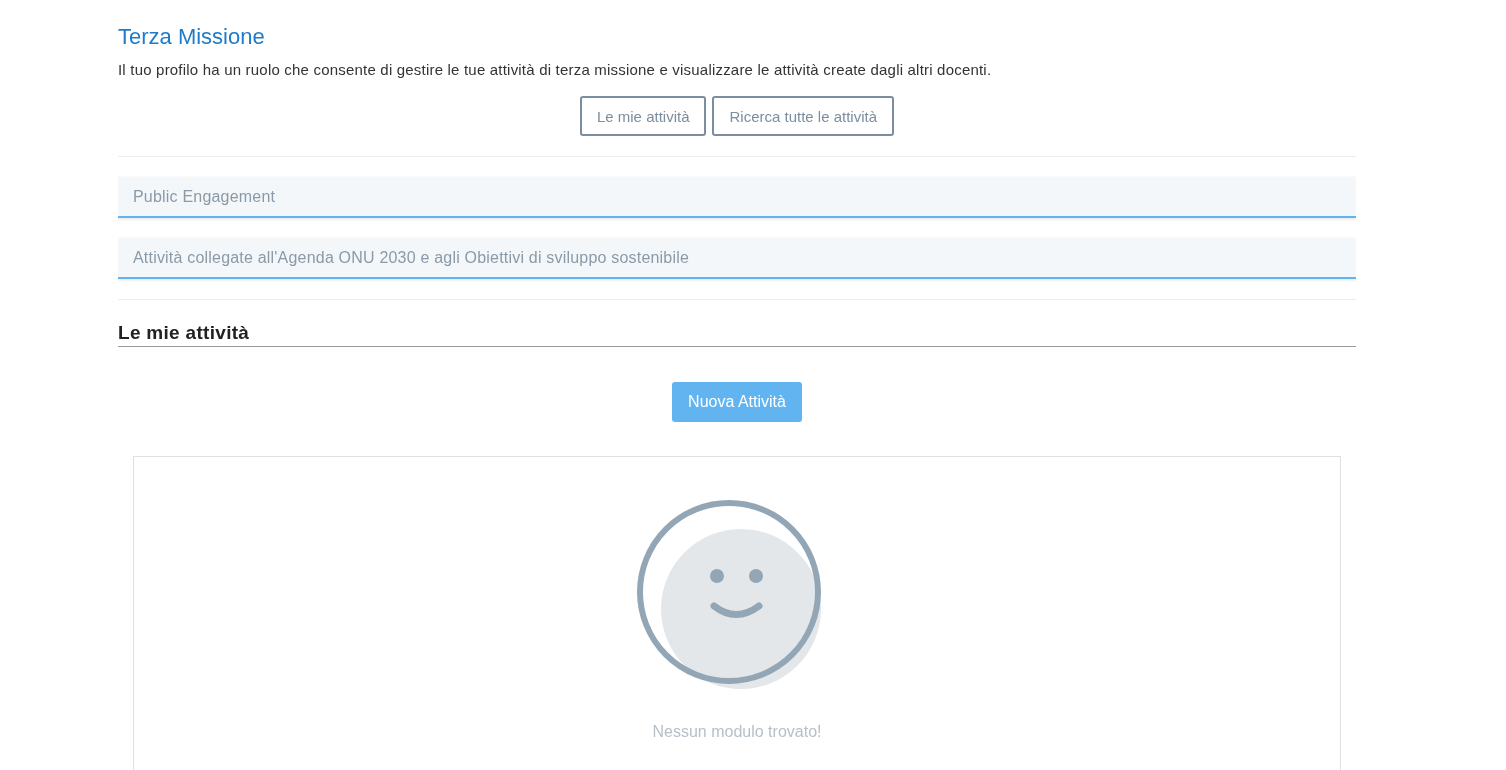  What do you see at coordinates (555, 70) in the screenshot?
I see `description-text: Il tuo profilo ha un ruolo che consente di gestire le tue attività di terza missione e visualizzare le attività create dagli altri docenti.` at bounding box center [555, 70].